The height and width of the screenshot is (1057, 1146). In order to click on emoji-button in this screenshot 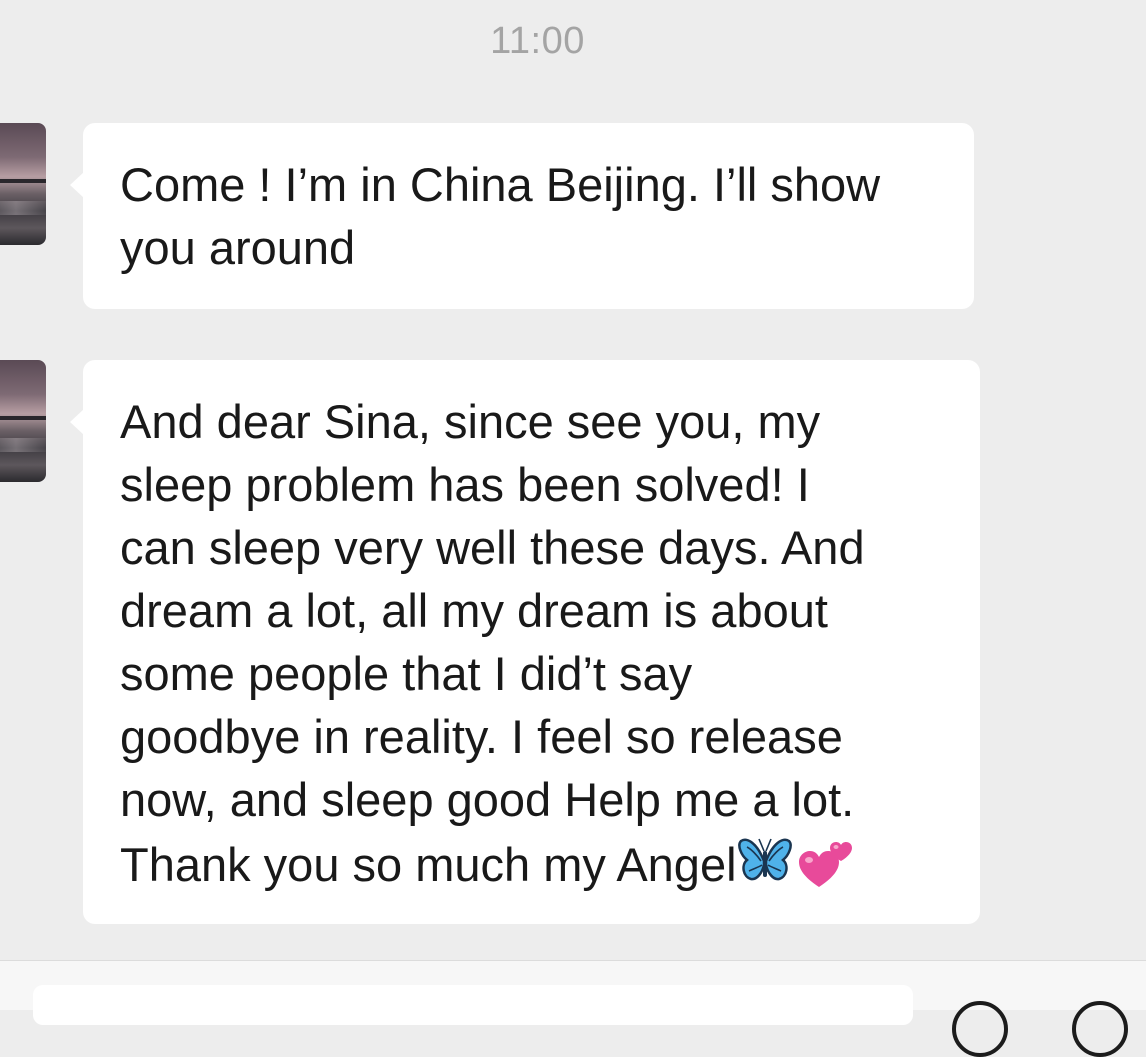, I will do `click(980, 1029)`.